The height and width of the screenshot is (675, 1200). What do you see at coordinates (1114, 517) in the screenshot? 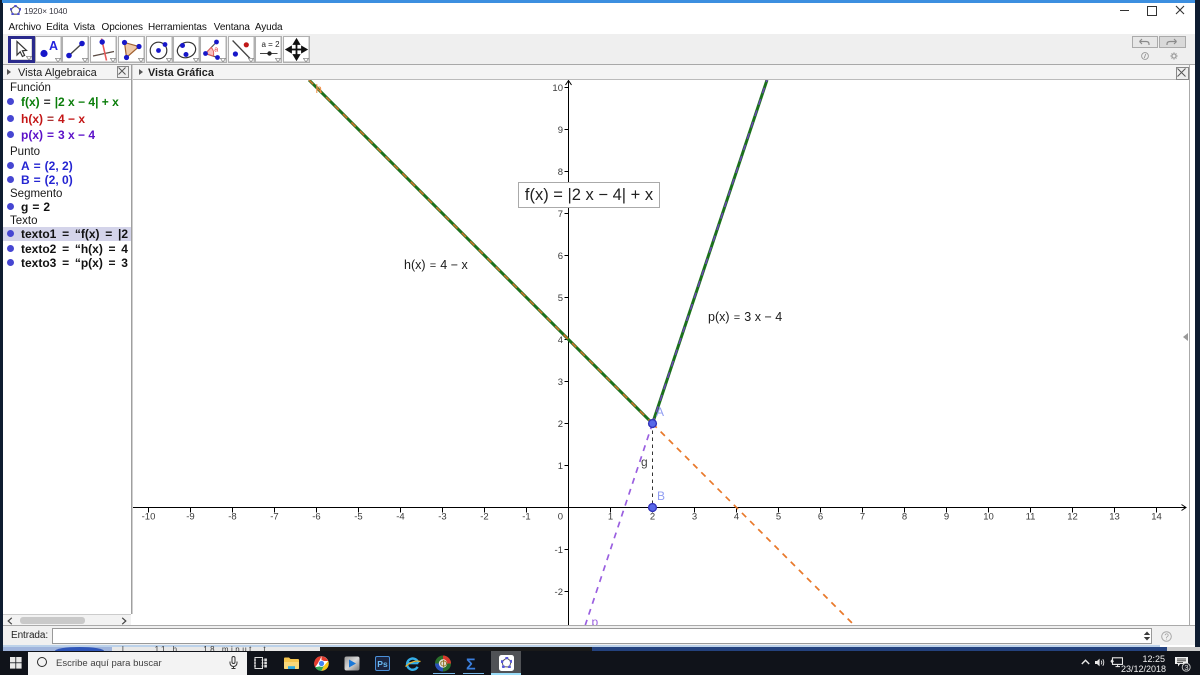
I see `svg-text: 13` at bounding box center [1114, 517].